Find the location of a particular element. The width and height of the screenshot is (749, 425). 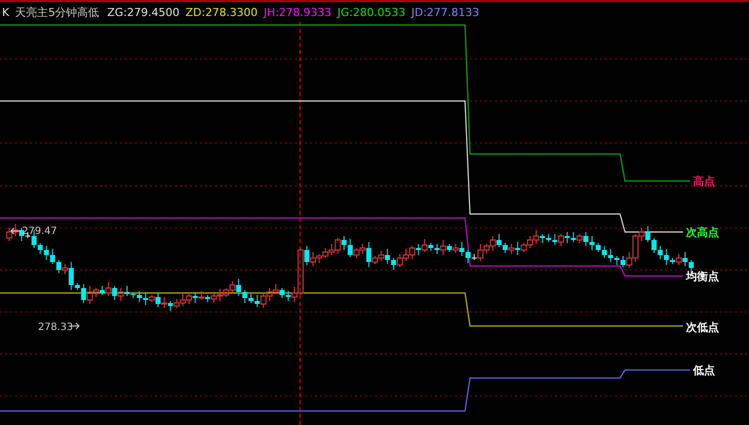

indicator-title: 天亮主5分钟高低 is located at coordinates (57, 12).